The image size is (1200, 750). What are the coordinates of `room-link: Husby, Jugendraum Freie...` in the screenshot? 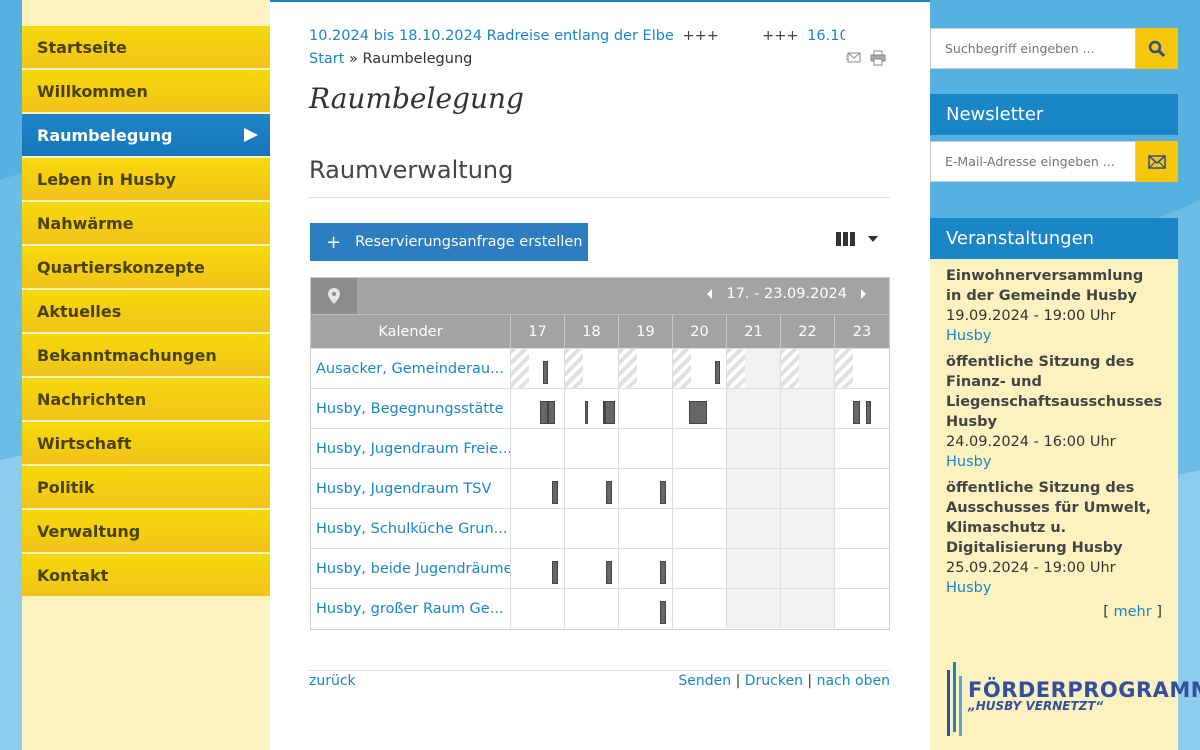 It's located at (411, 448).